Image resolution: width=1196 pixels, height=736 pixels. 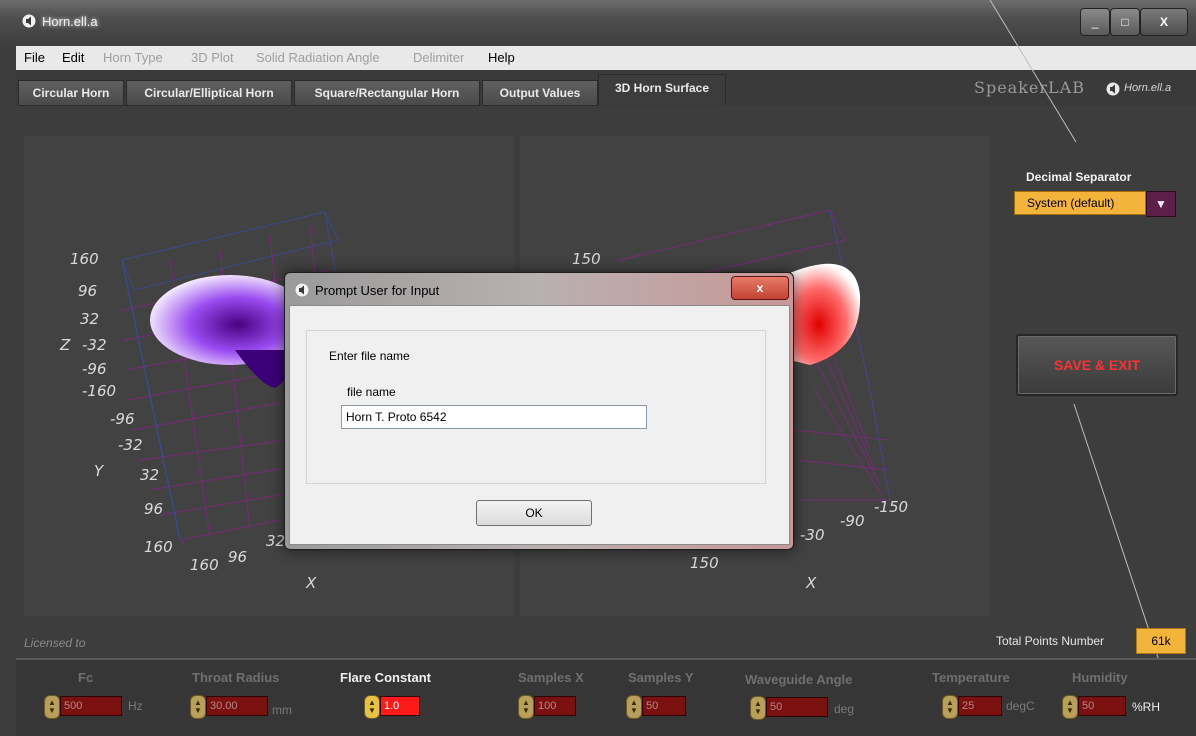 What do you see at coordinates (1095, 22) in the screenshot?
I see `minimize-button: _` at bounding box center [1095, 22].